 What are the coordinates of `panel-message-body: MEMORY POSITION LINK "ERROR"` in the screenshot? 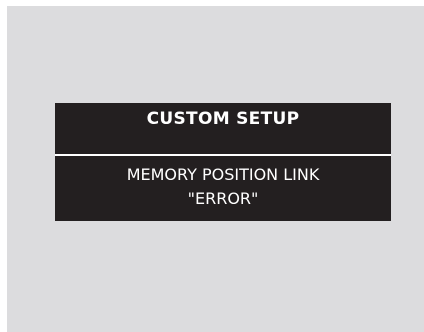 It's located at (223, 190).